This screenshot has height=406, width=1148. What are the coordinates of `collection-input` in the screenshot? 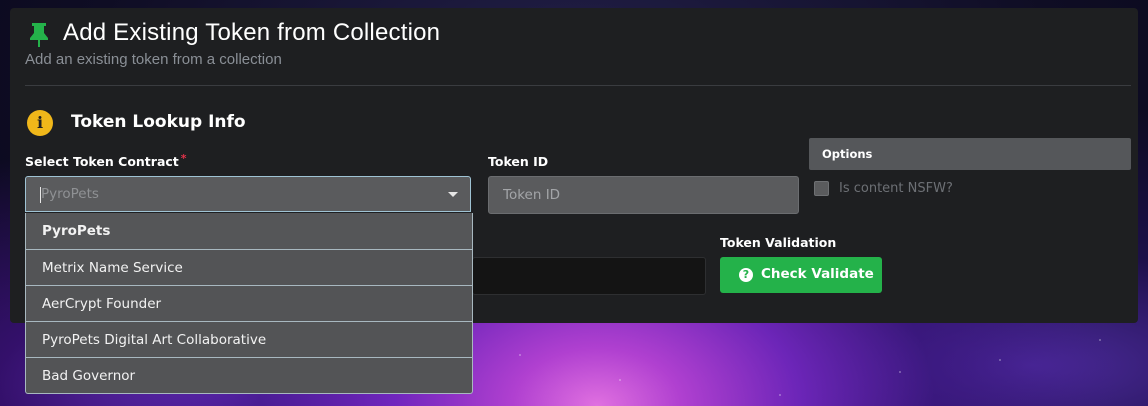 It's located at (589, 276).